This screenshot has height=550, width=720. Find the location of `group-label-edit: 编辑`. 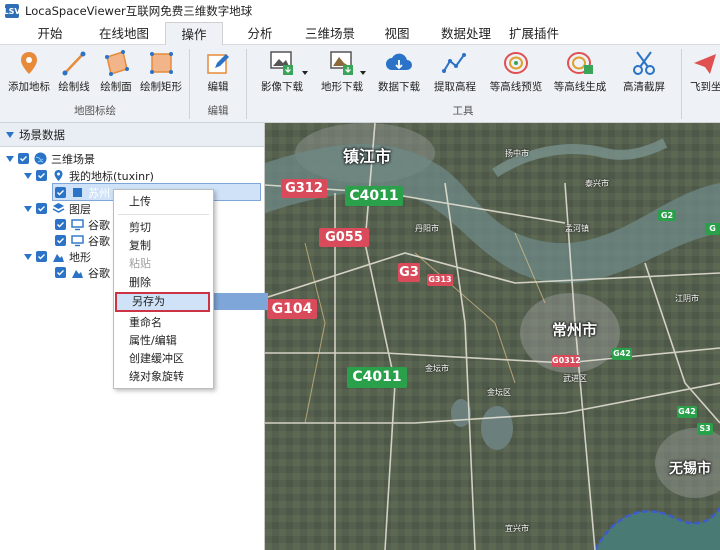

group-label-edit: 编辑 is located at coordinates (218, 111).